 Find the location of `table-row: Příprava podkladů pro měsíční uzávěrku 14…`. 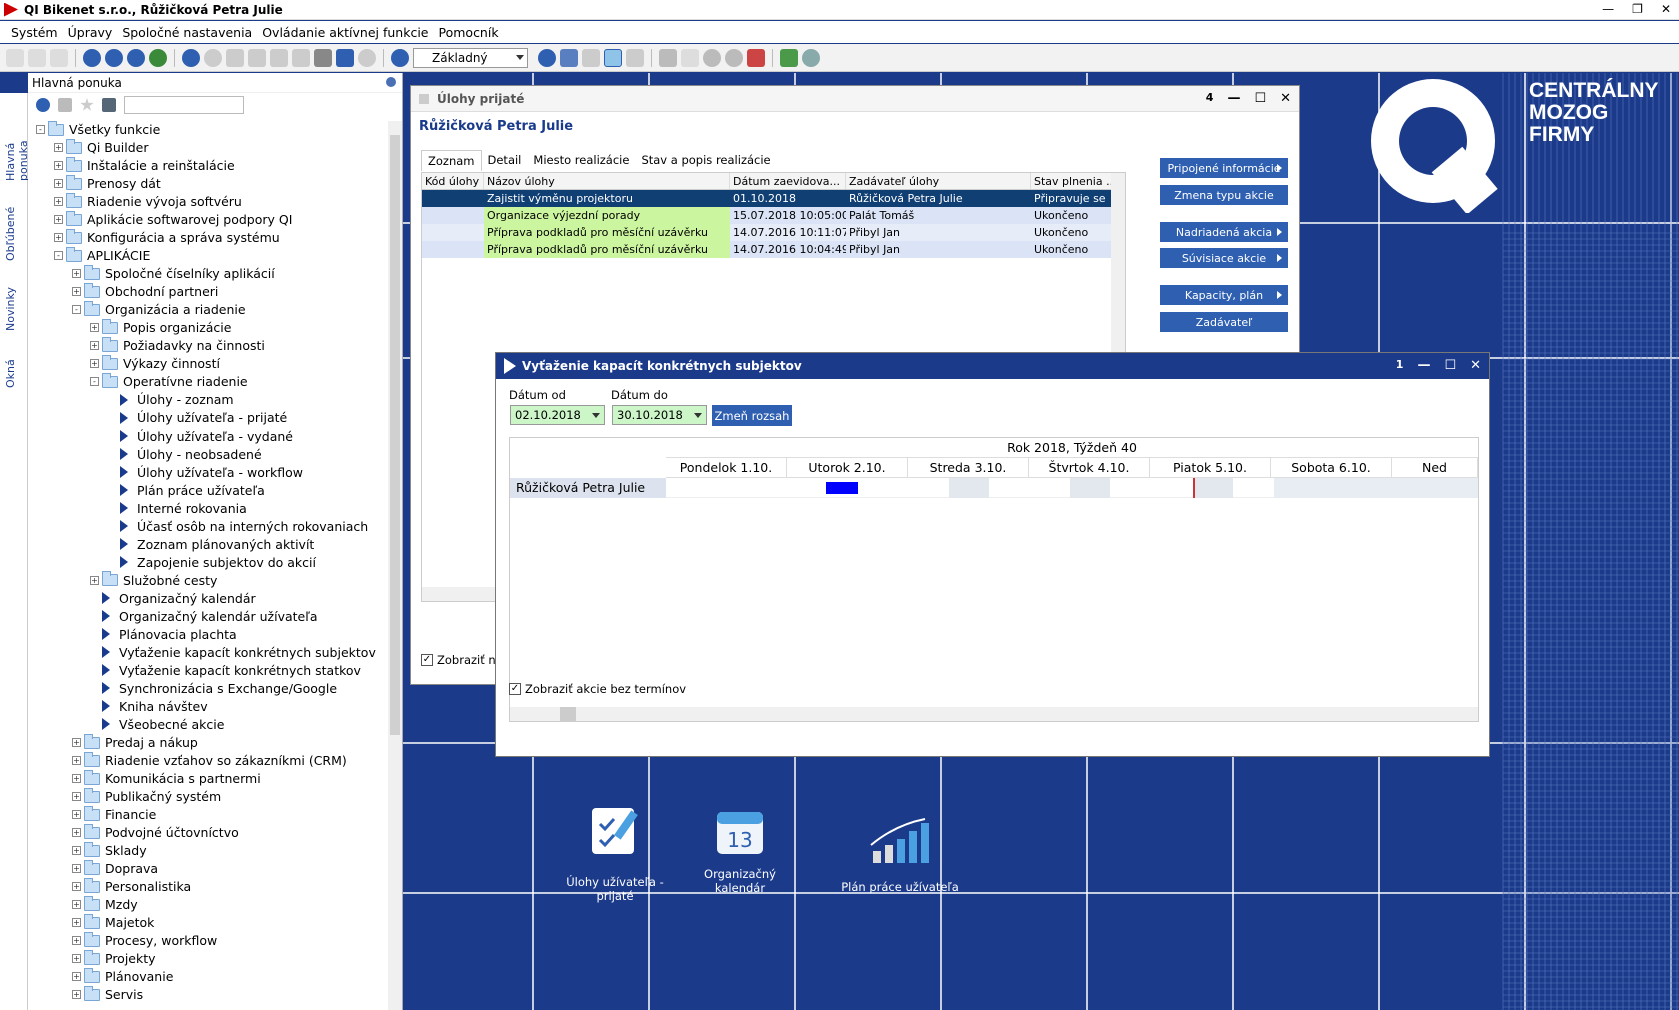

table-row: Příprava podkladů pro měsíční uzávěrku 14… is located at coordinates (773, 249).